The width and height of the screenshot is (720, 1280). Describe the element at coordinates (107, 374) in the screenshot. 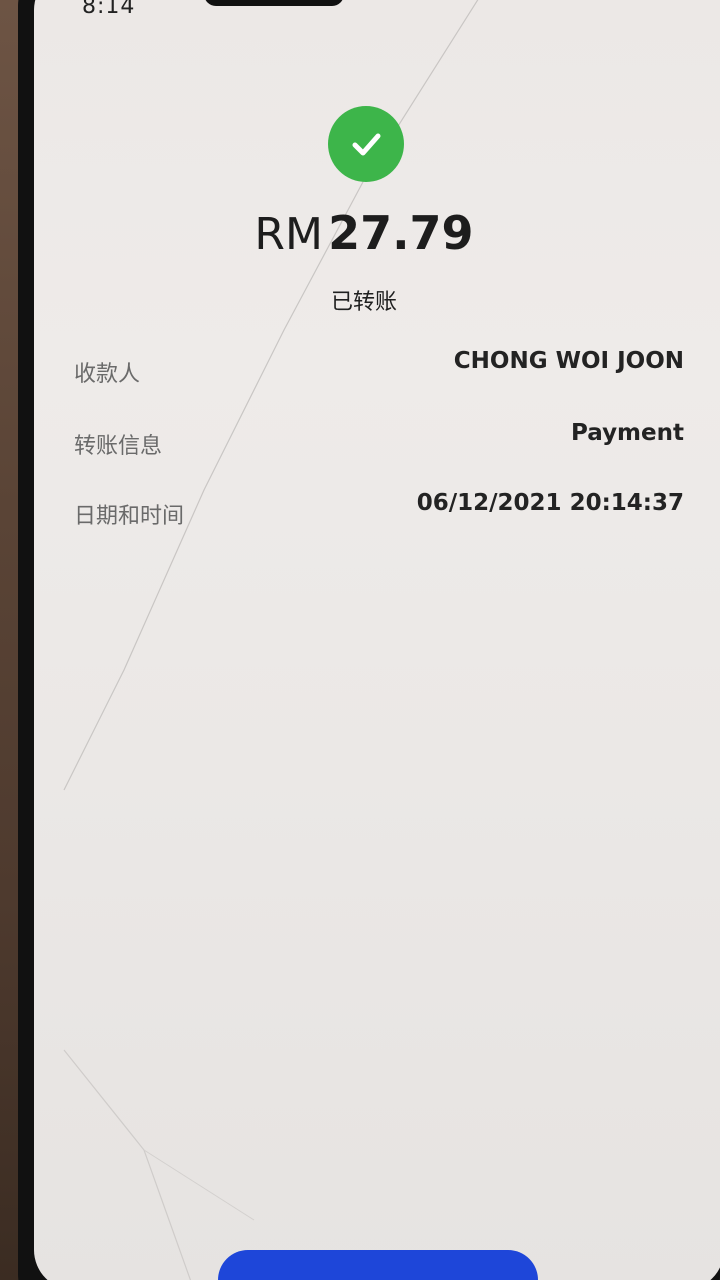

I see `detail-label: 收款人` at that location.